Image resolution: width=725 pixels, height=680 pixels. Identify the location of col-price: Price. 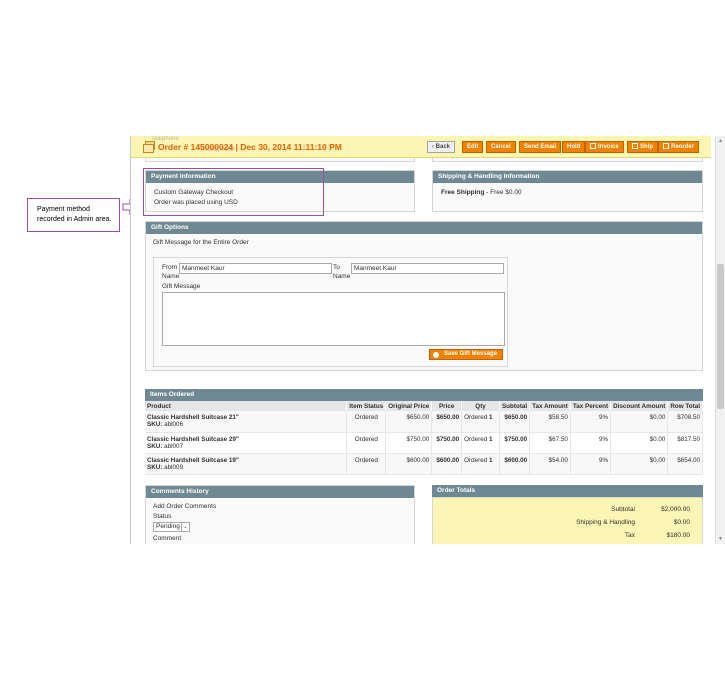
(447, 406).